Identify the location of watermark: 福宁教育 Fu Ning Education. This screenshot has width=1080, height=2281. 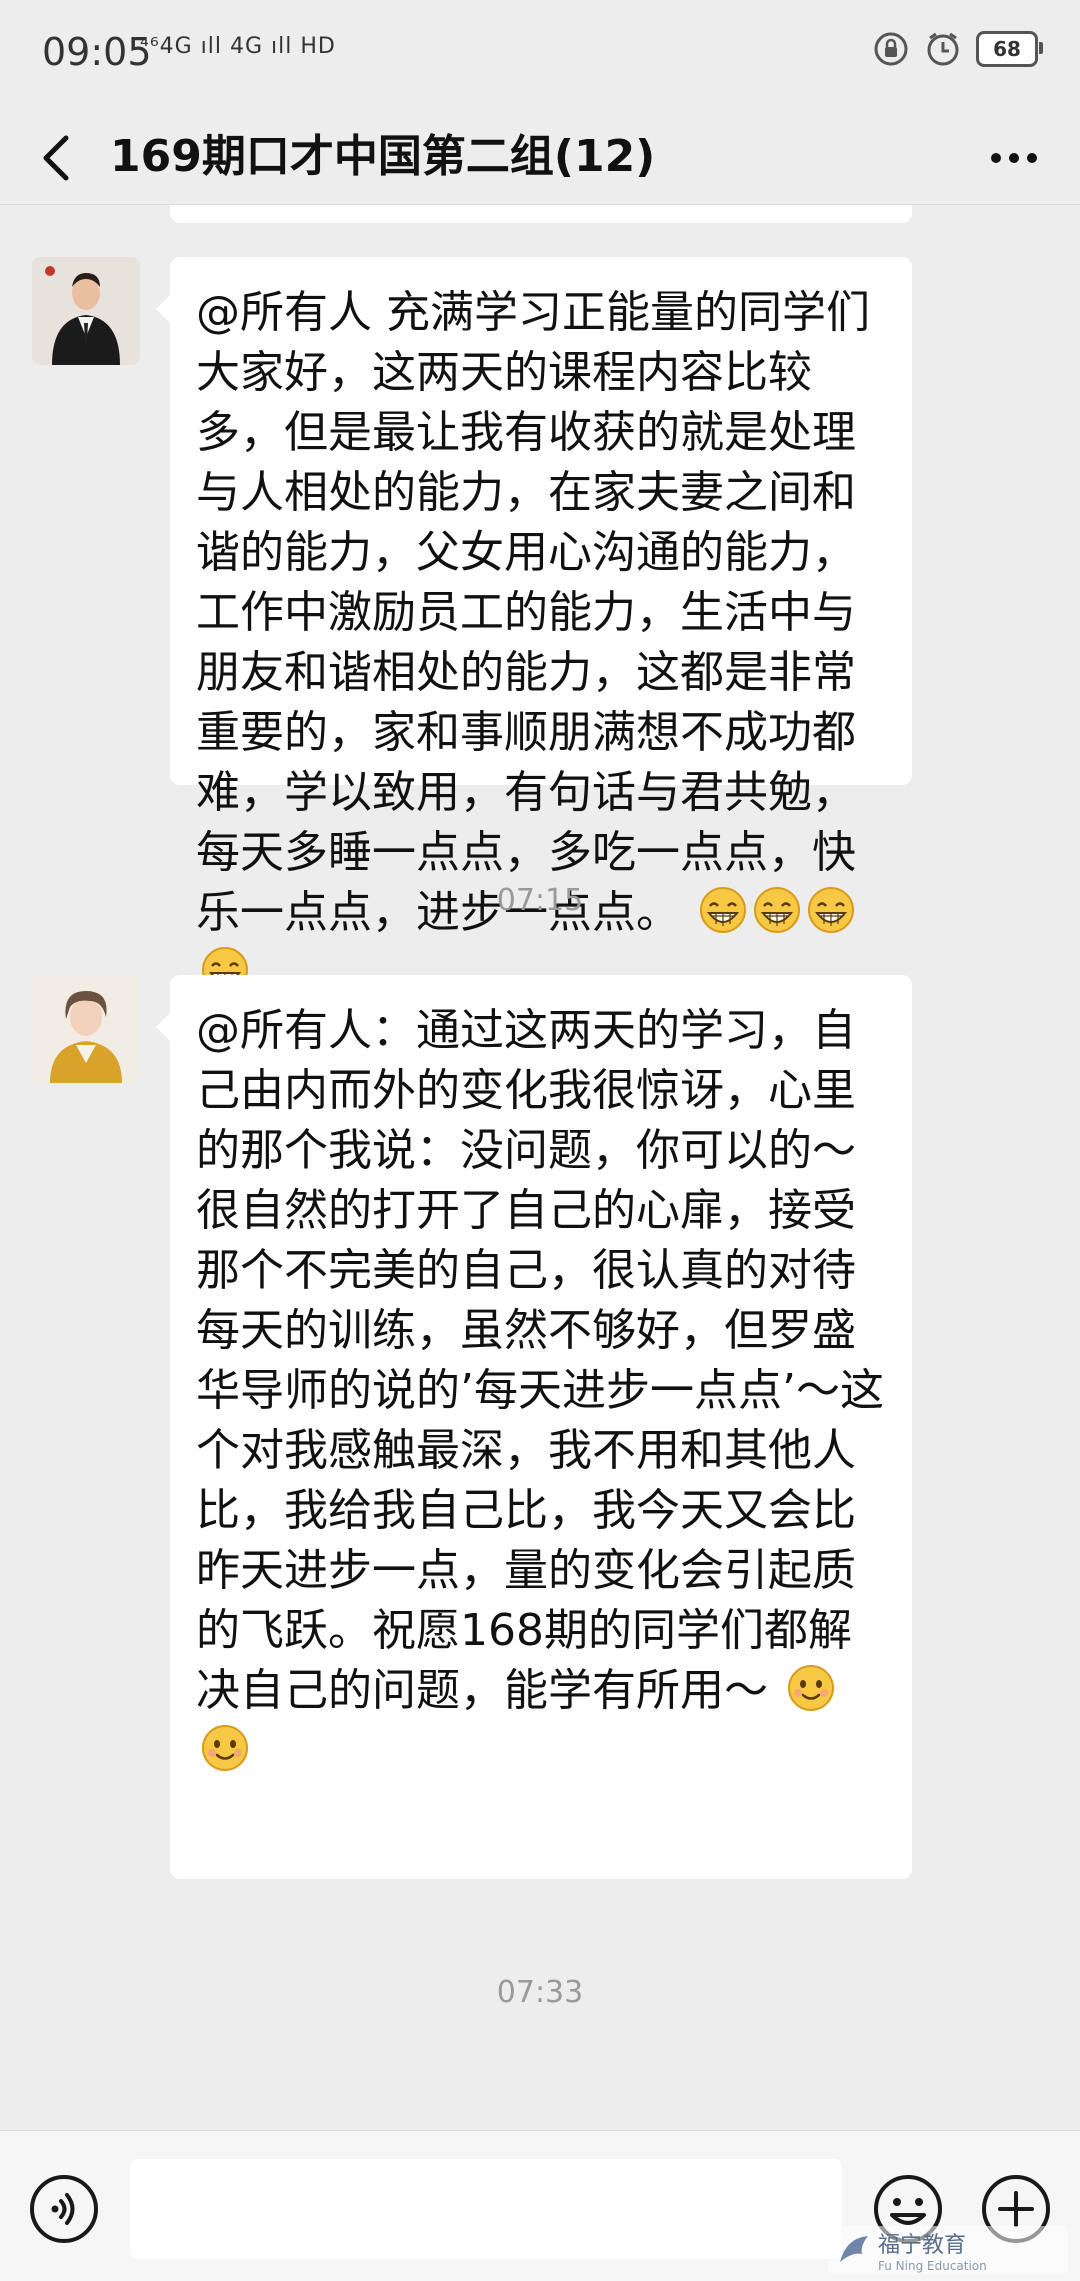
(948, 2250).